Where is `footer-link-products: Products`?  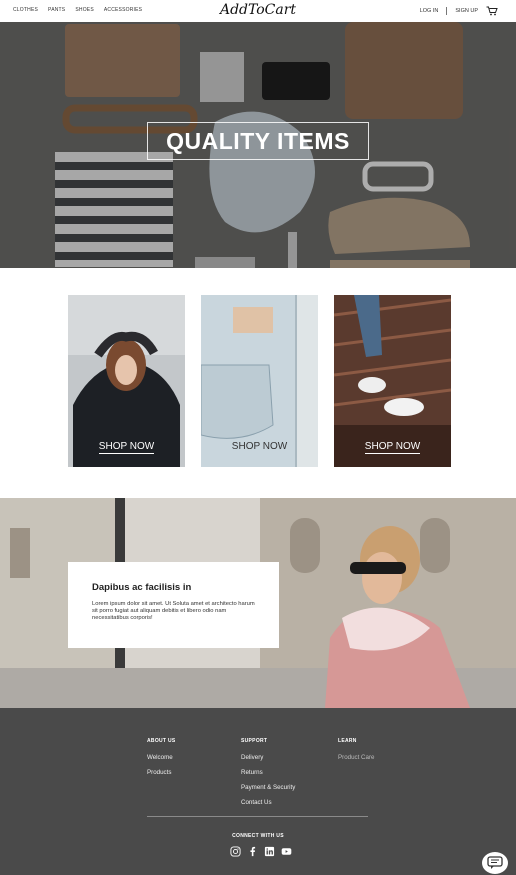 footer-link-products: Products is located at coordinates (161, 772).